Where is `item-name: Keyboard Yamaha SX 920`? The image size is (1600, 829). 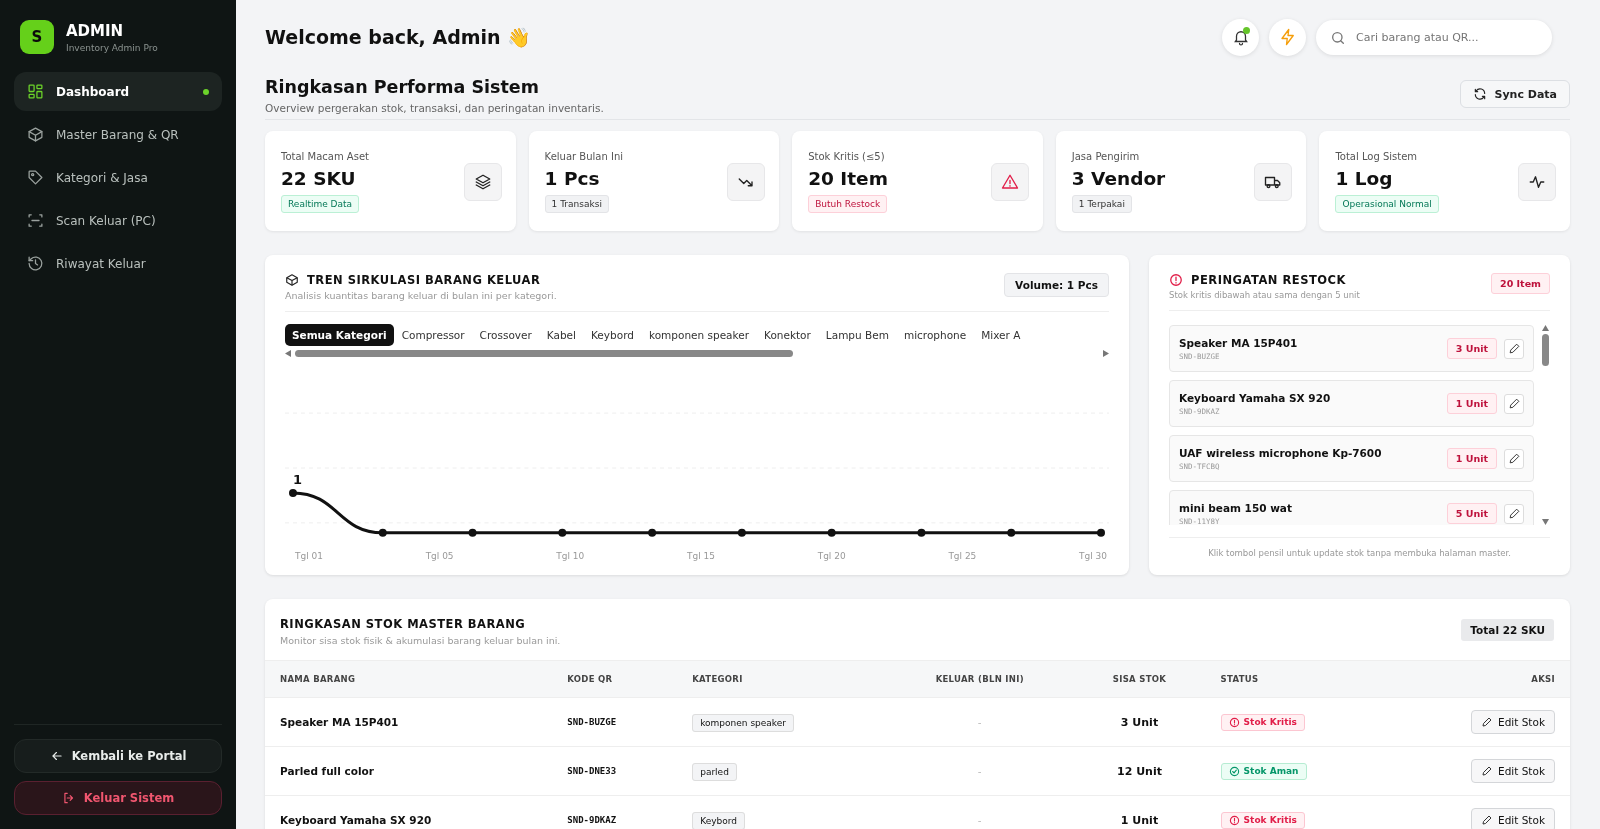 item-name: Keyboard Yamaha SX 920 is located at coordinates (1255, 397).